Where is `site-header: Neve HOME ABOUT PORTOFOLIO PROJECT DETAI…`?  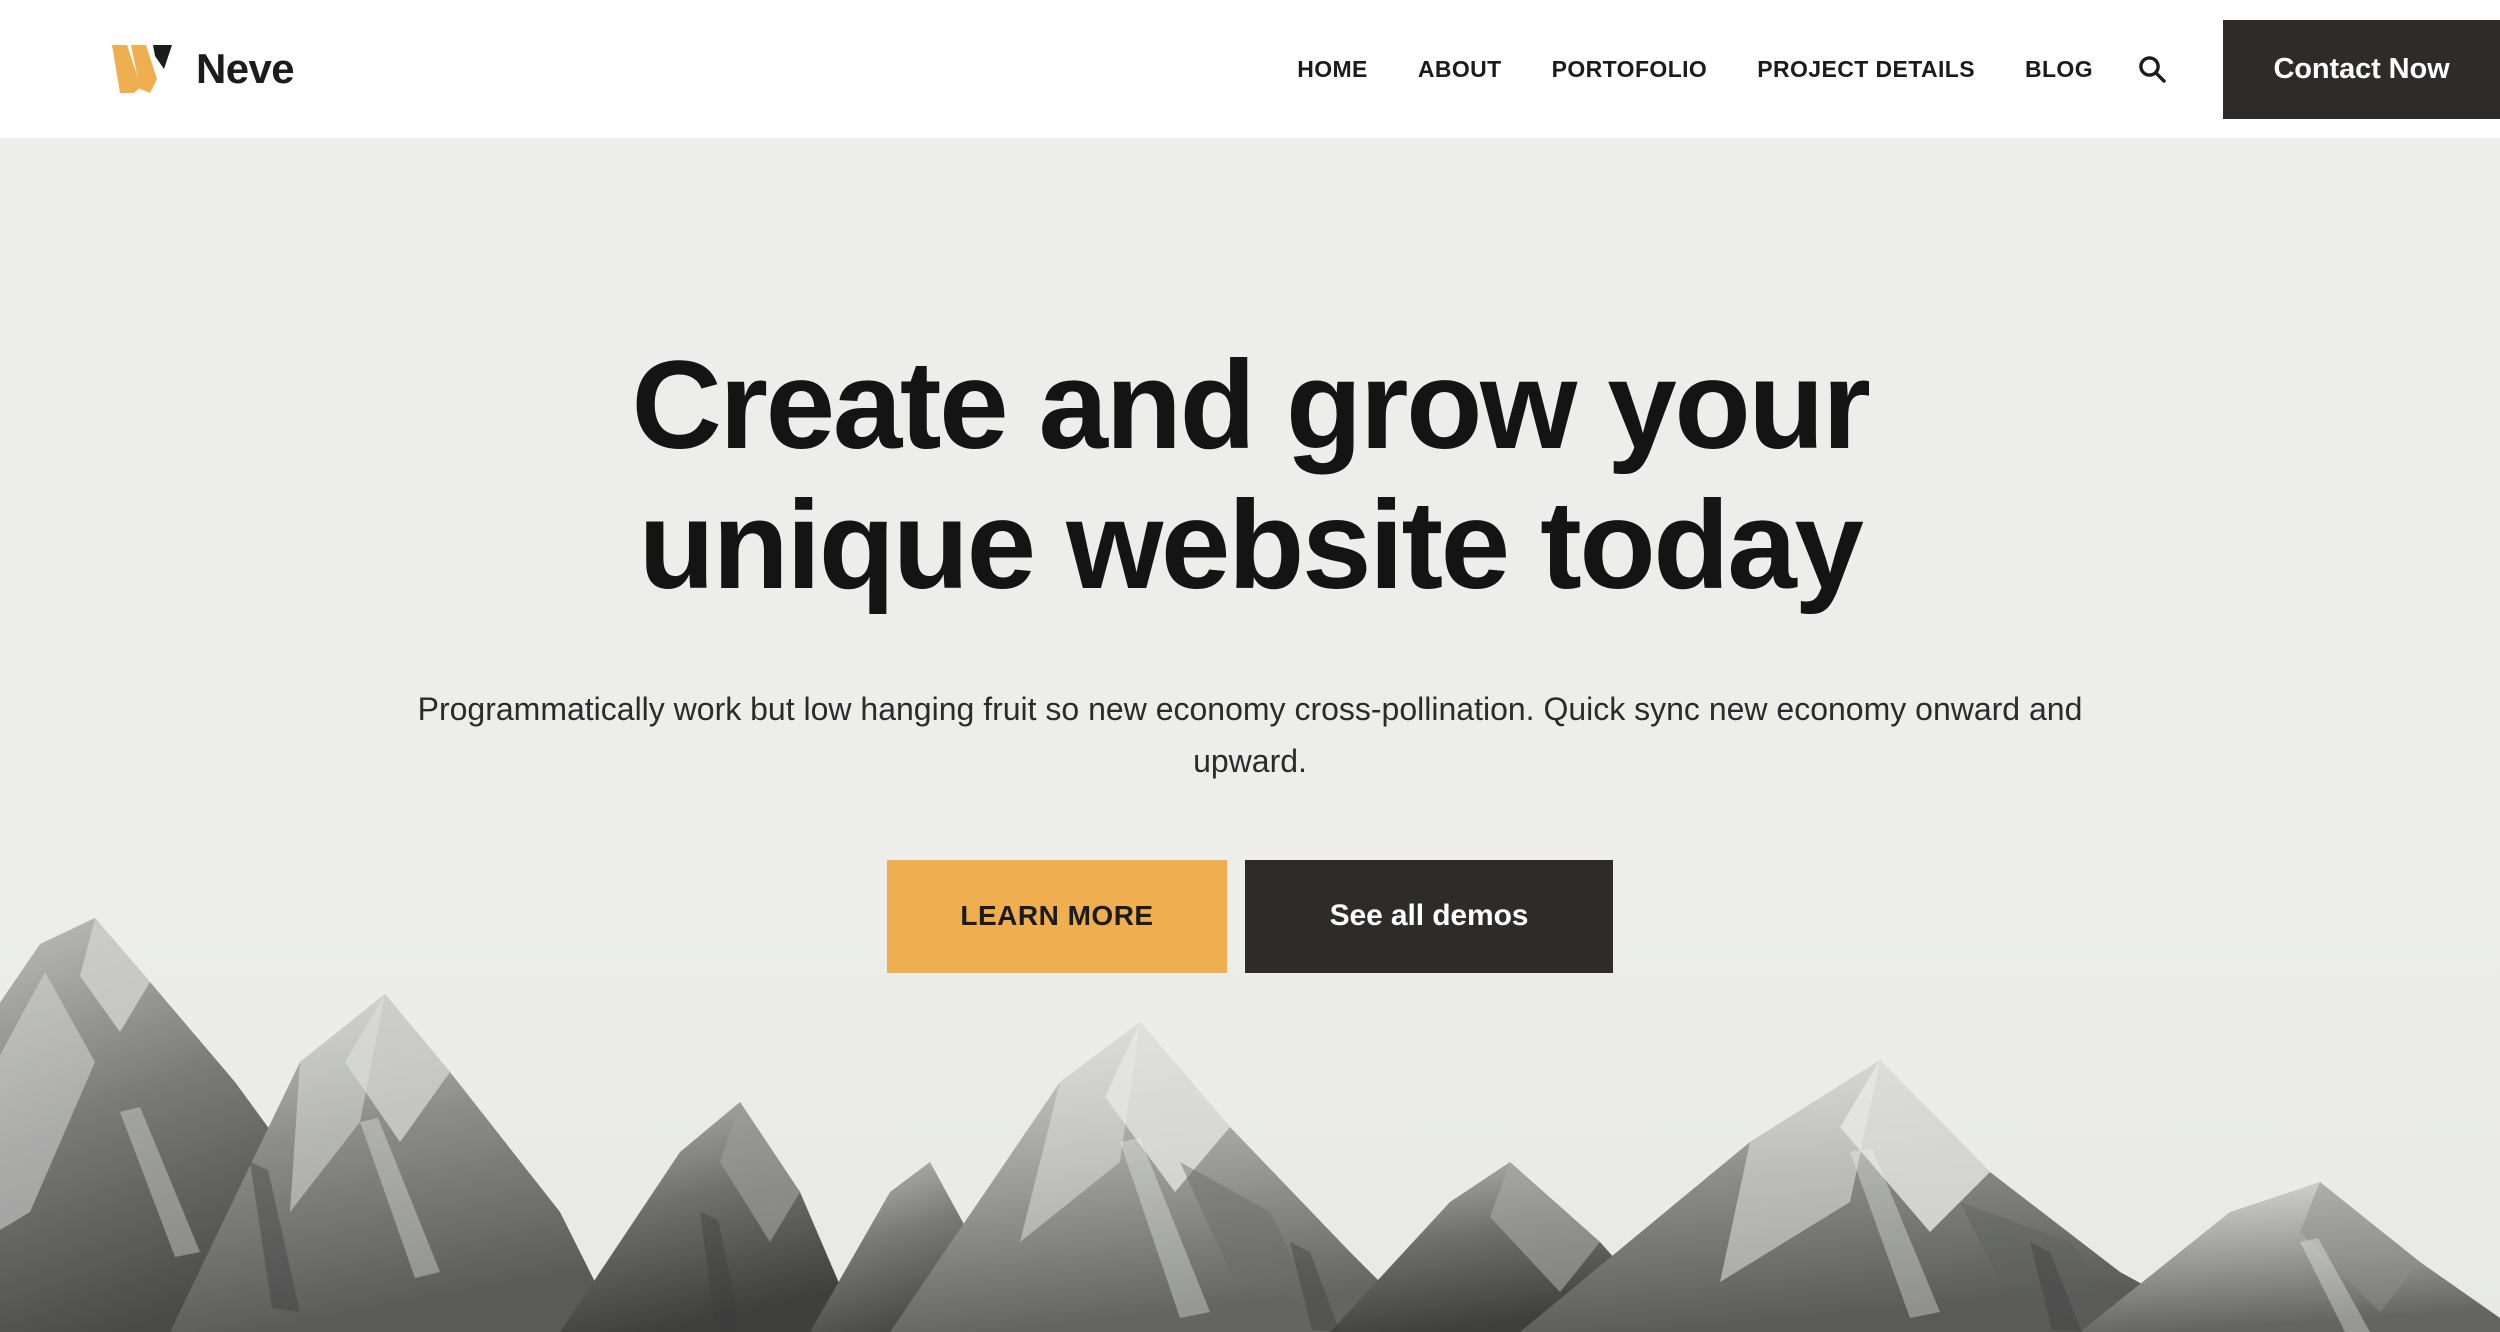
site-header: Neve HOME ABOUT PORTOFOLIO PROJECT DETAI… is located at coordinates (1250, 69).